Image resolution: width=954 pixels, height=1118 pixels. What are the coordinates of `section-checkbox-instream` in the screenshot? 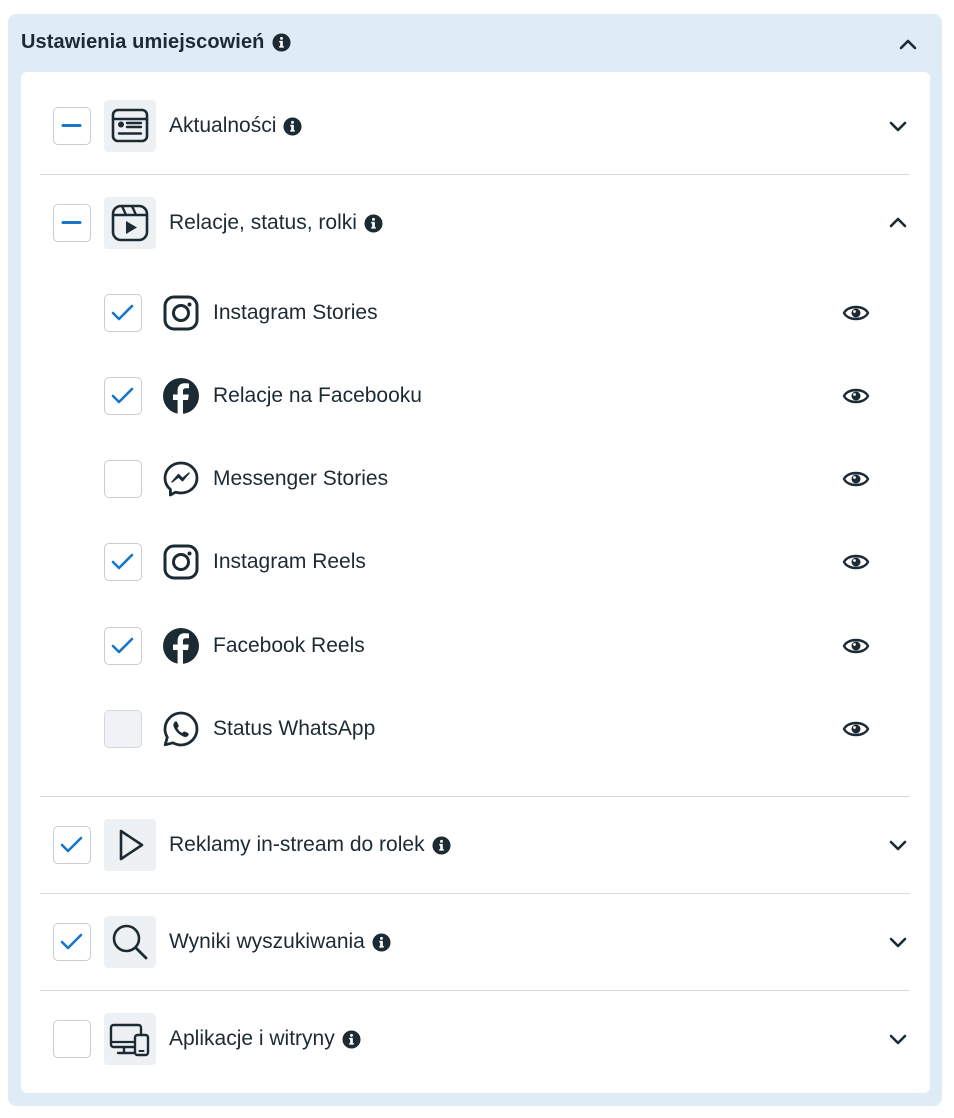 It's located at (72, 845).